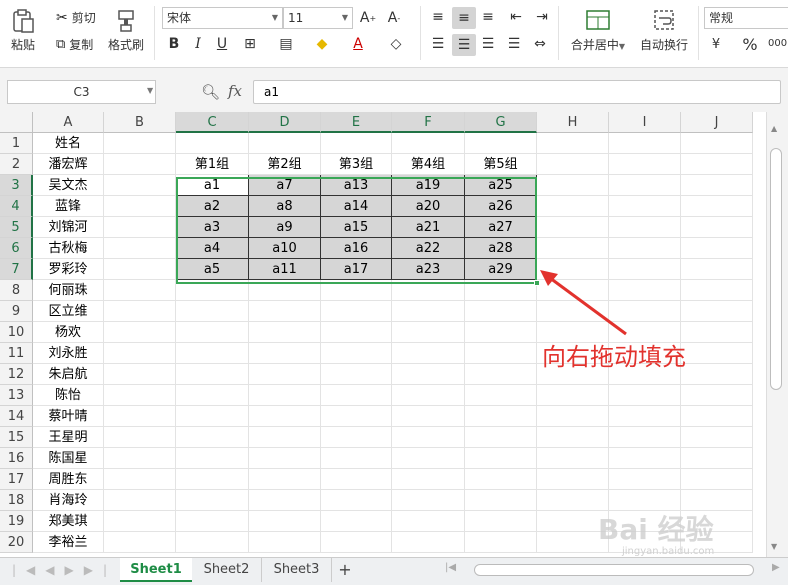  I want to click on cell: 区立维, so click(68, 311).